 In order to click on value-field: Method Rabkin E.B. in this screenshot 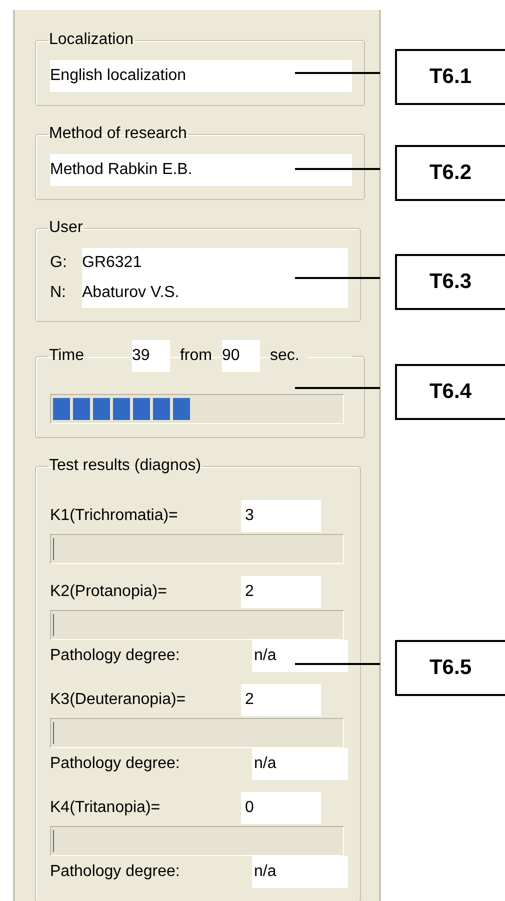, I will do `click(201, 170)`.